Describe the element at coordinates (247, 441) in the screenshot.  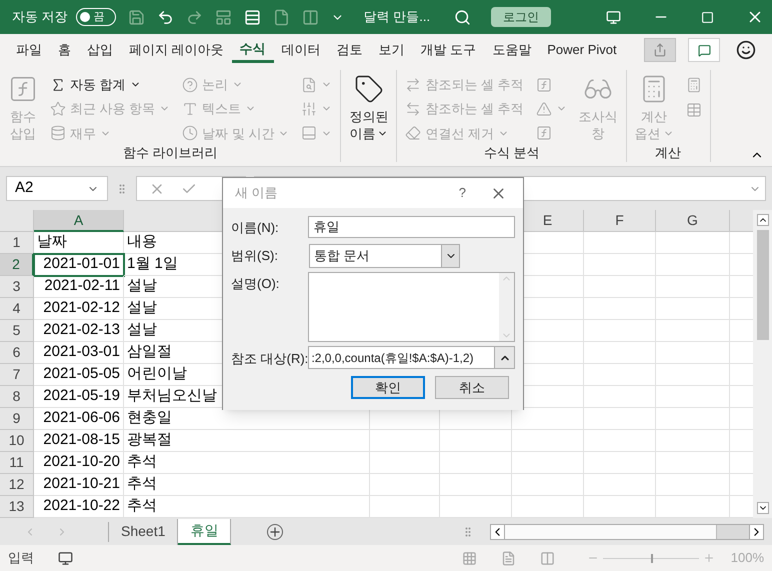
I see `table-cell: 광복절` at that location.